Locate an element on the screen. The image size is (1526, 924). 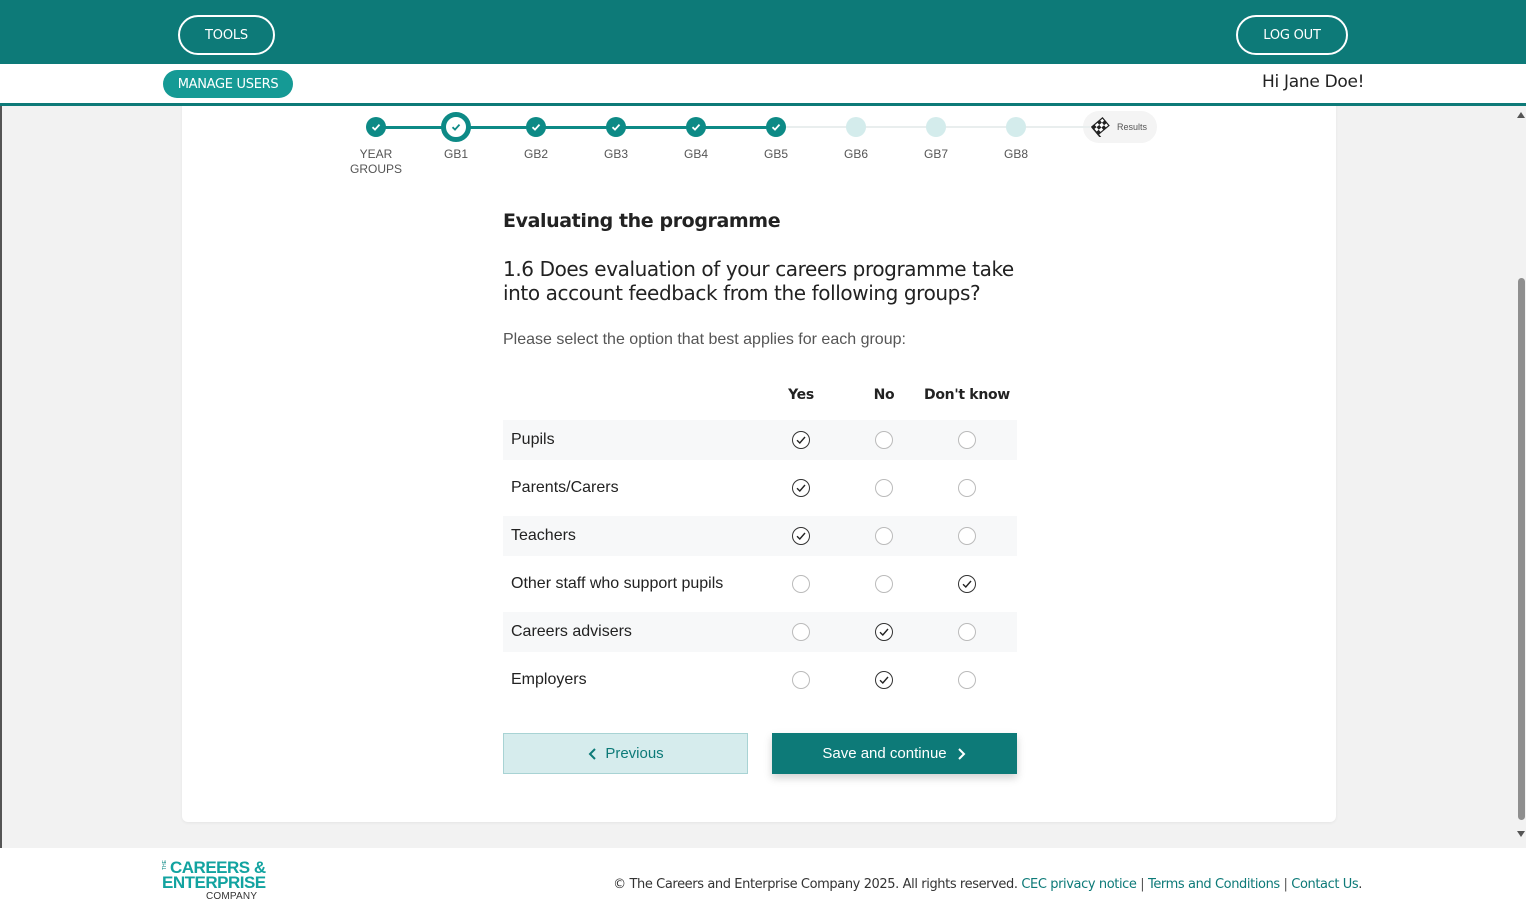
step-label: GB5 is located at coordinates (775, 154).